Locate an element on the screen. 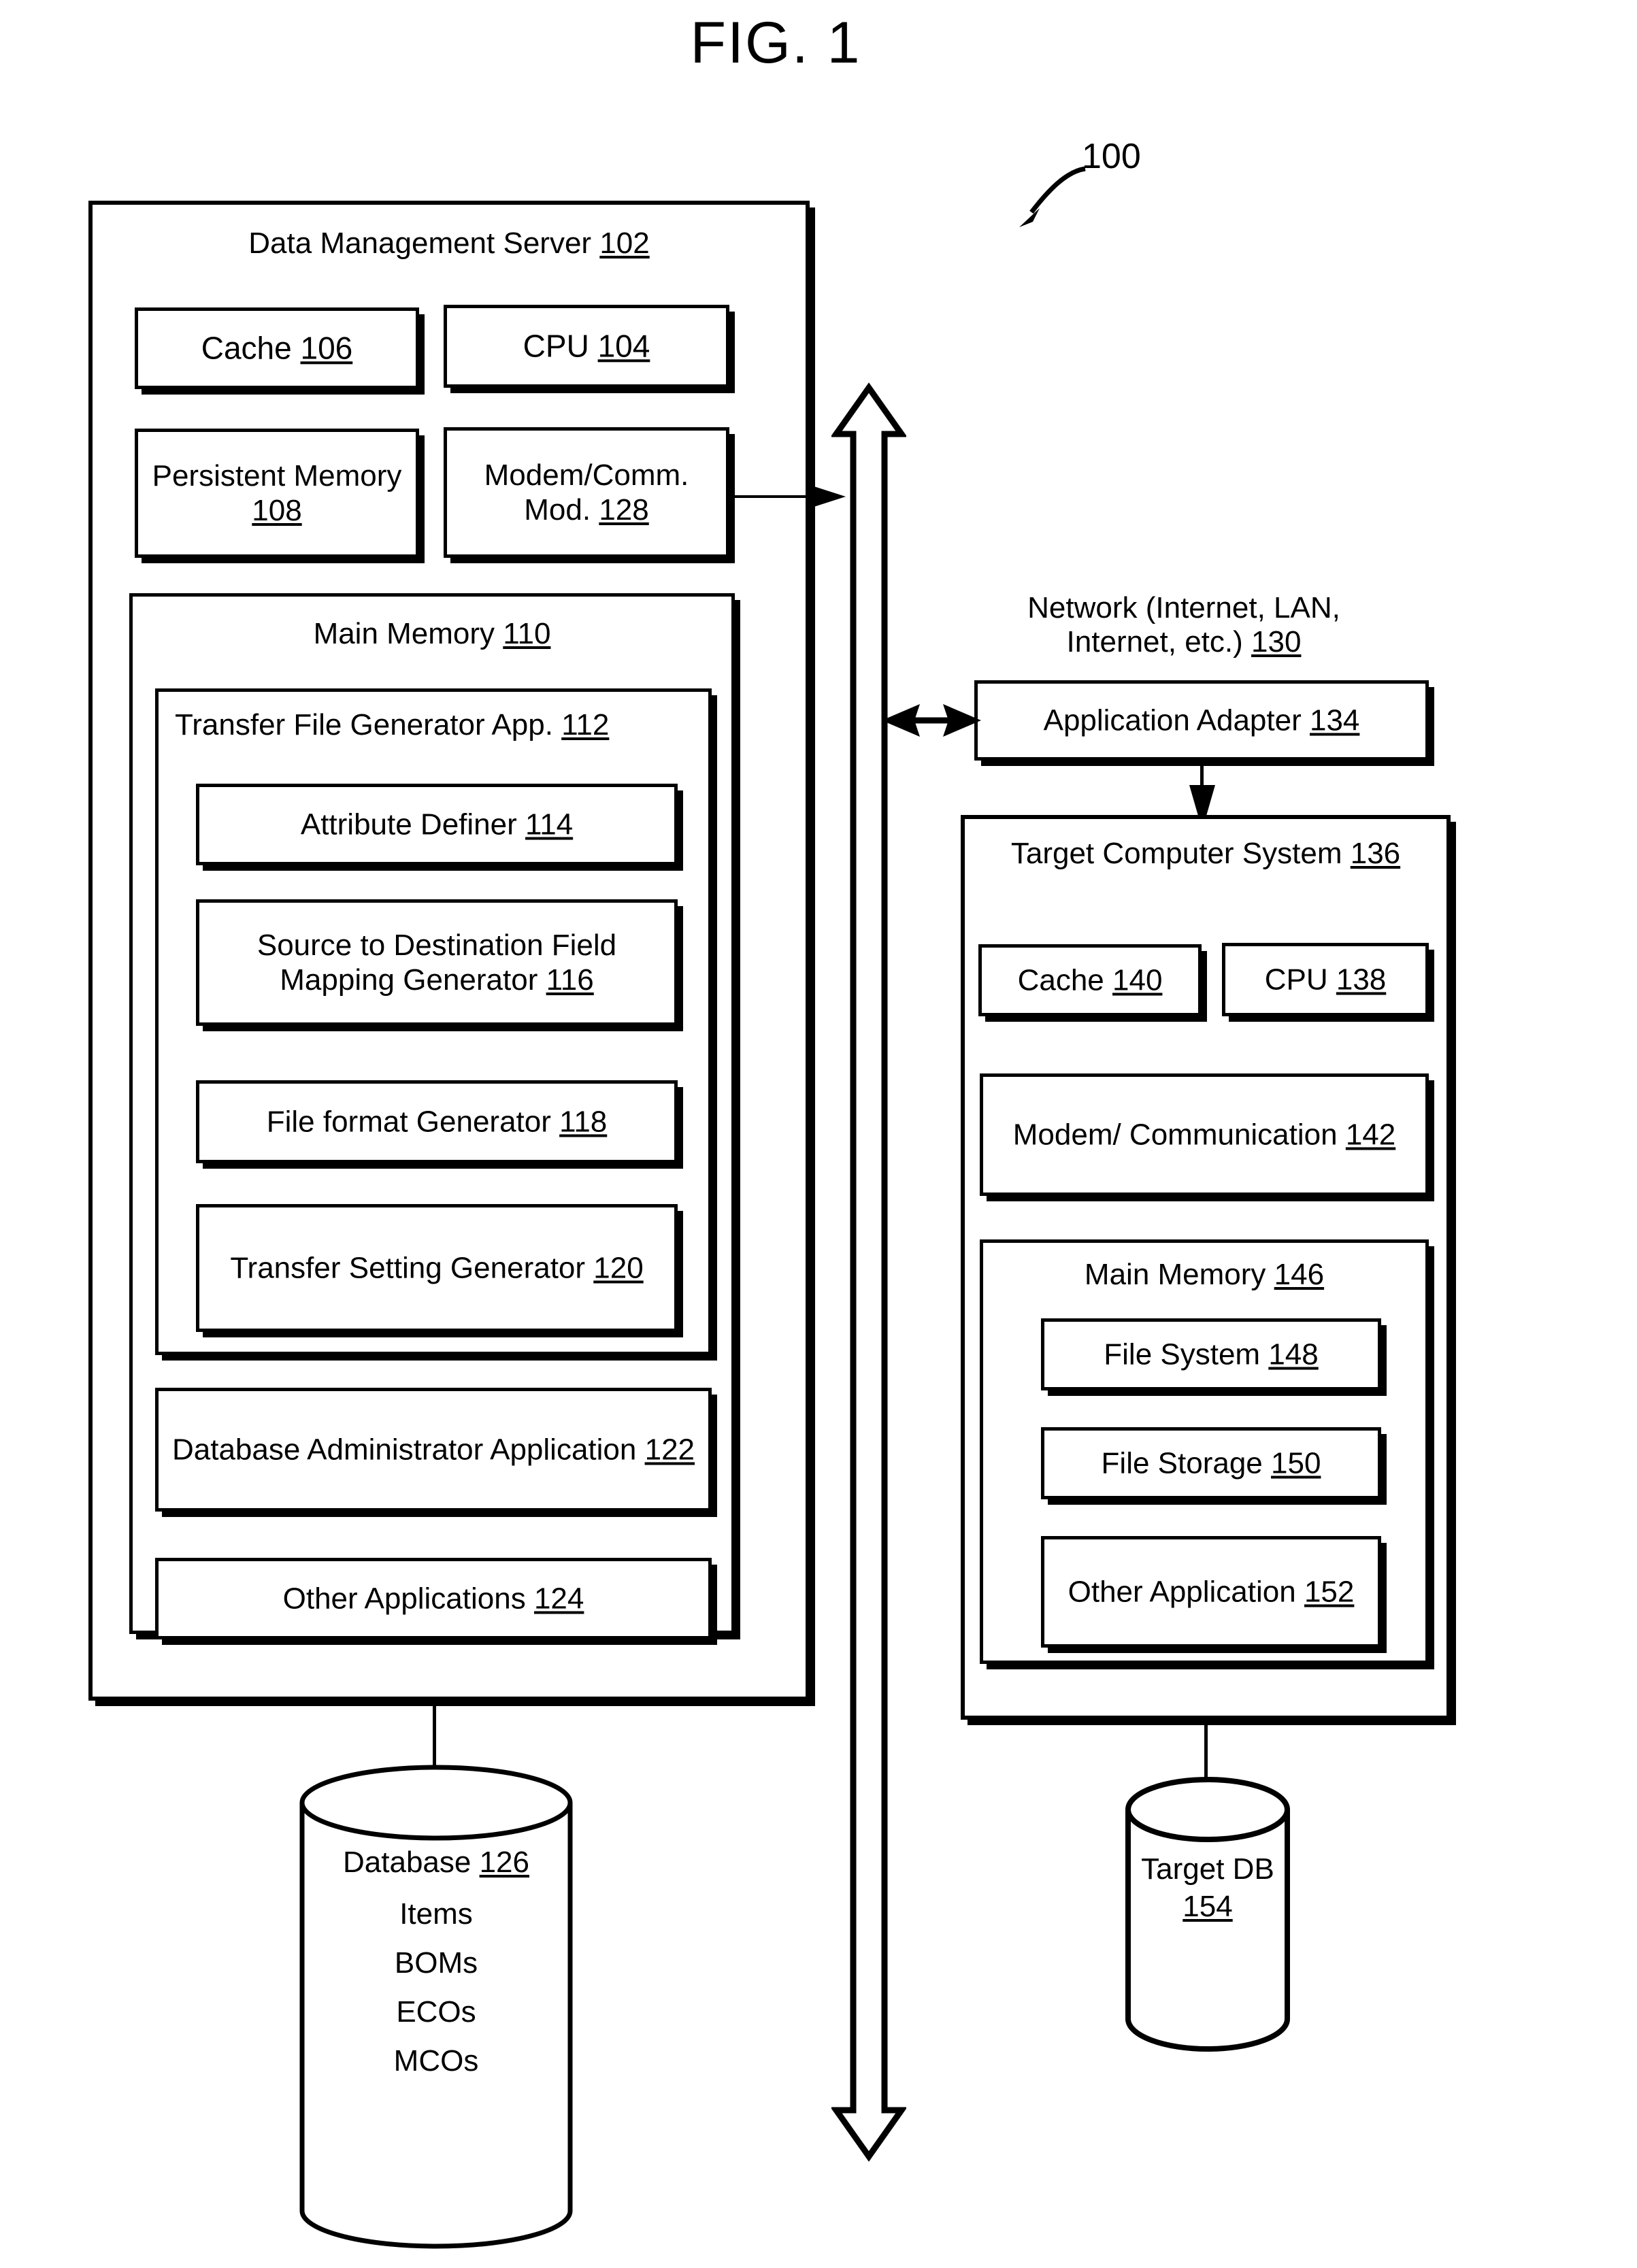  network-bus-double-arrow is located at coordinates (868, 1272).